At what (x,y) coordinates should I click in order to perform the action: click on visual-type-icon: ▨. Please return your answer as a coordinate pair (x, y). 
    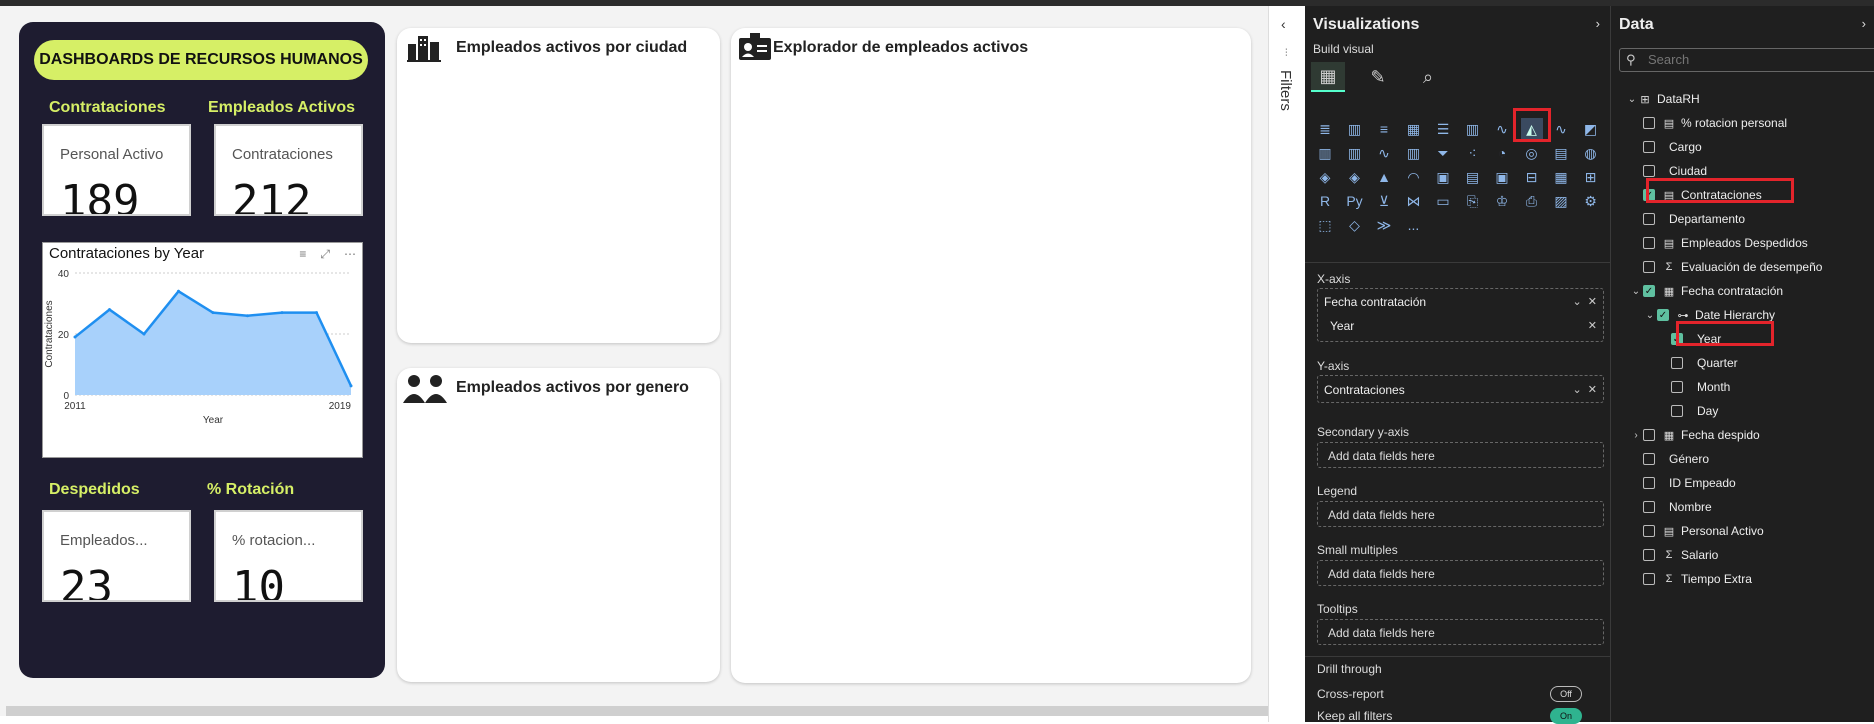
    Looking at the image, I should click on (1561, 201).